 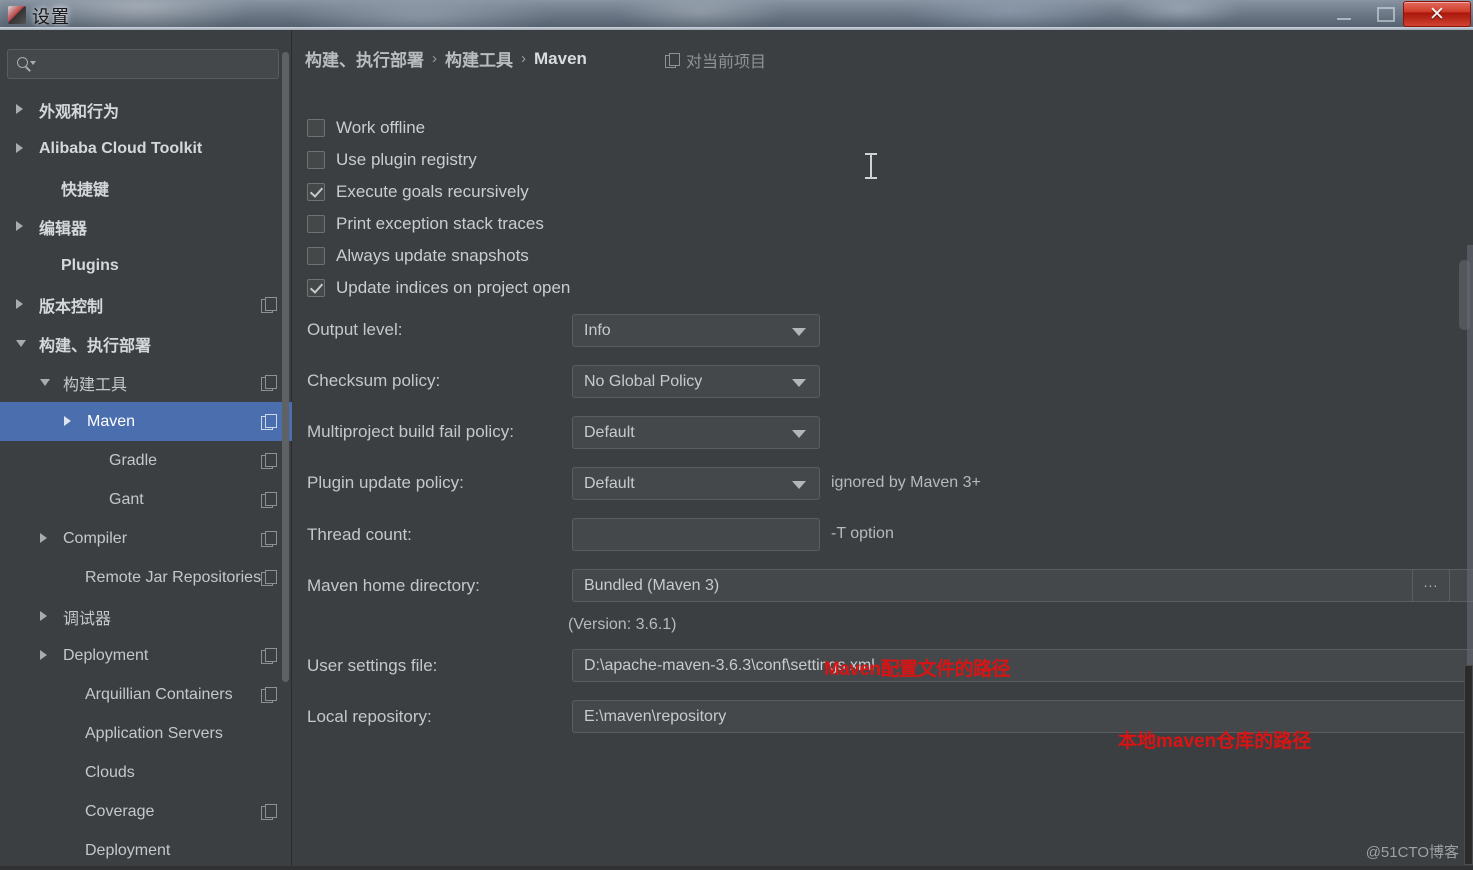 What do you see at coordinates (696, 330) in the screenshot?
I see `combo-output-level:: Info` at bounding box center [696, 330].